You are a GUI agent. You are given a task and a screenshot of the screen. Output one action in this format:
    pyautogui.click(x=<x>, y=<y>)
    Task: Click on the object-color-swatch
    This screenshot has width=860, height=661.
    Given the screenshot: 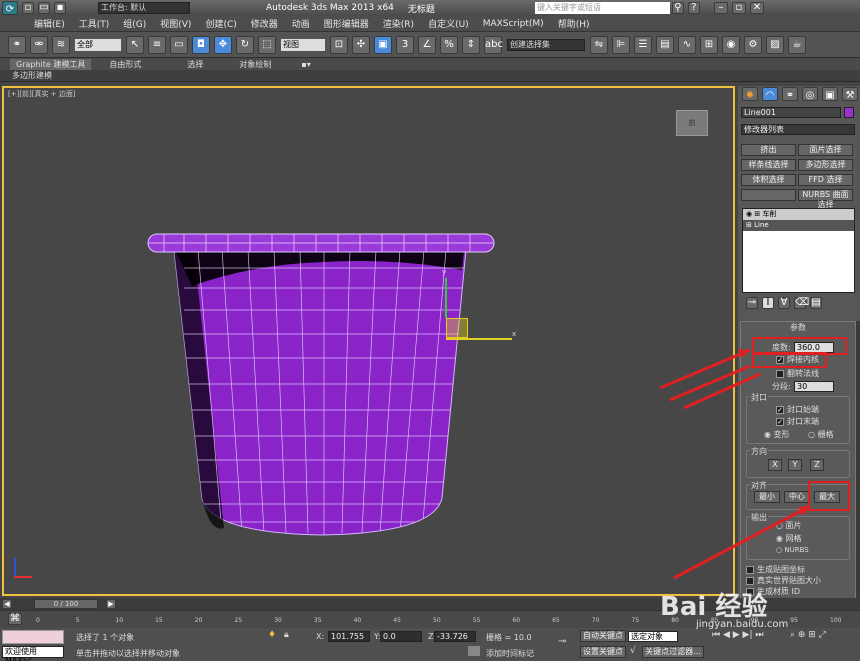 What is the action you would take?
    pyautogui.click(x=849, y=112)
    